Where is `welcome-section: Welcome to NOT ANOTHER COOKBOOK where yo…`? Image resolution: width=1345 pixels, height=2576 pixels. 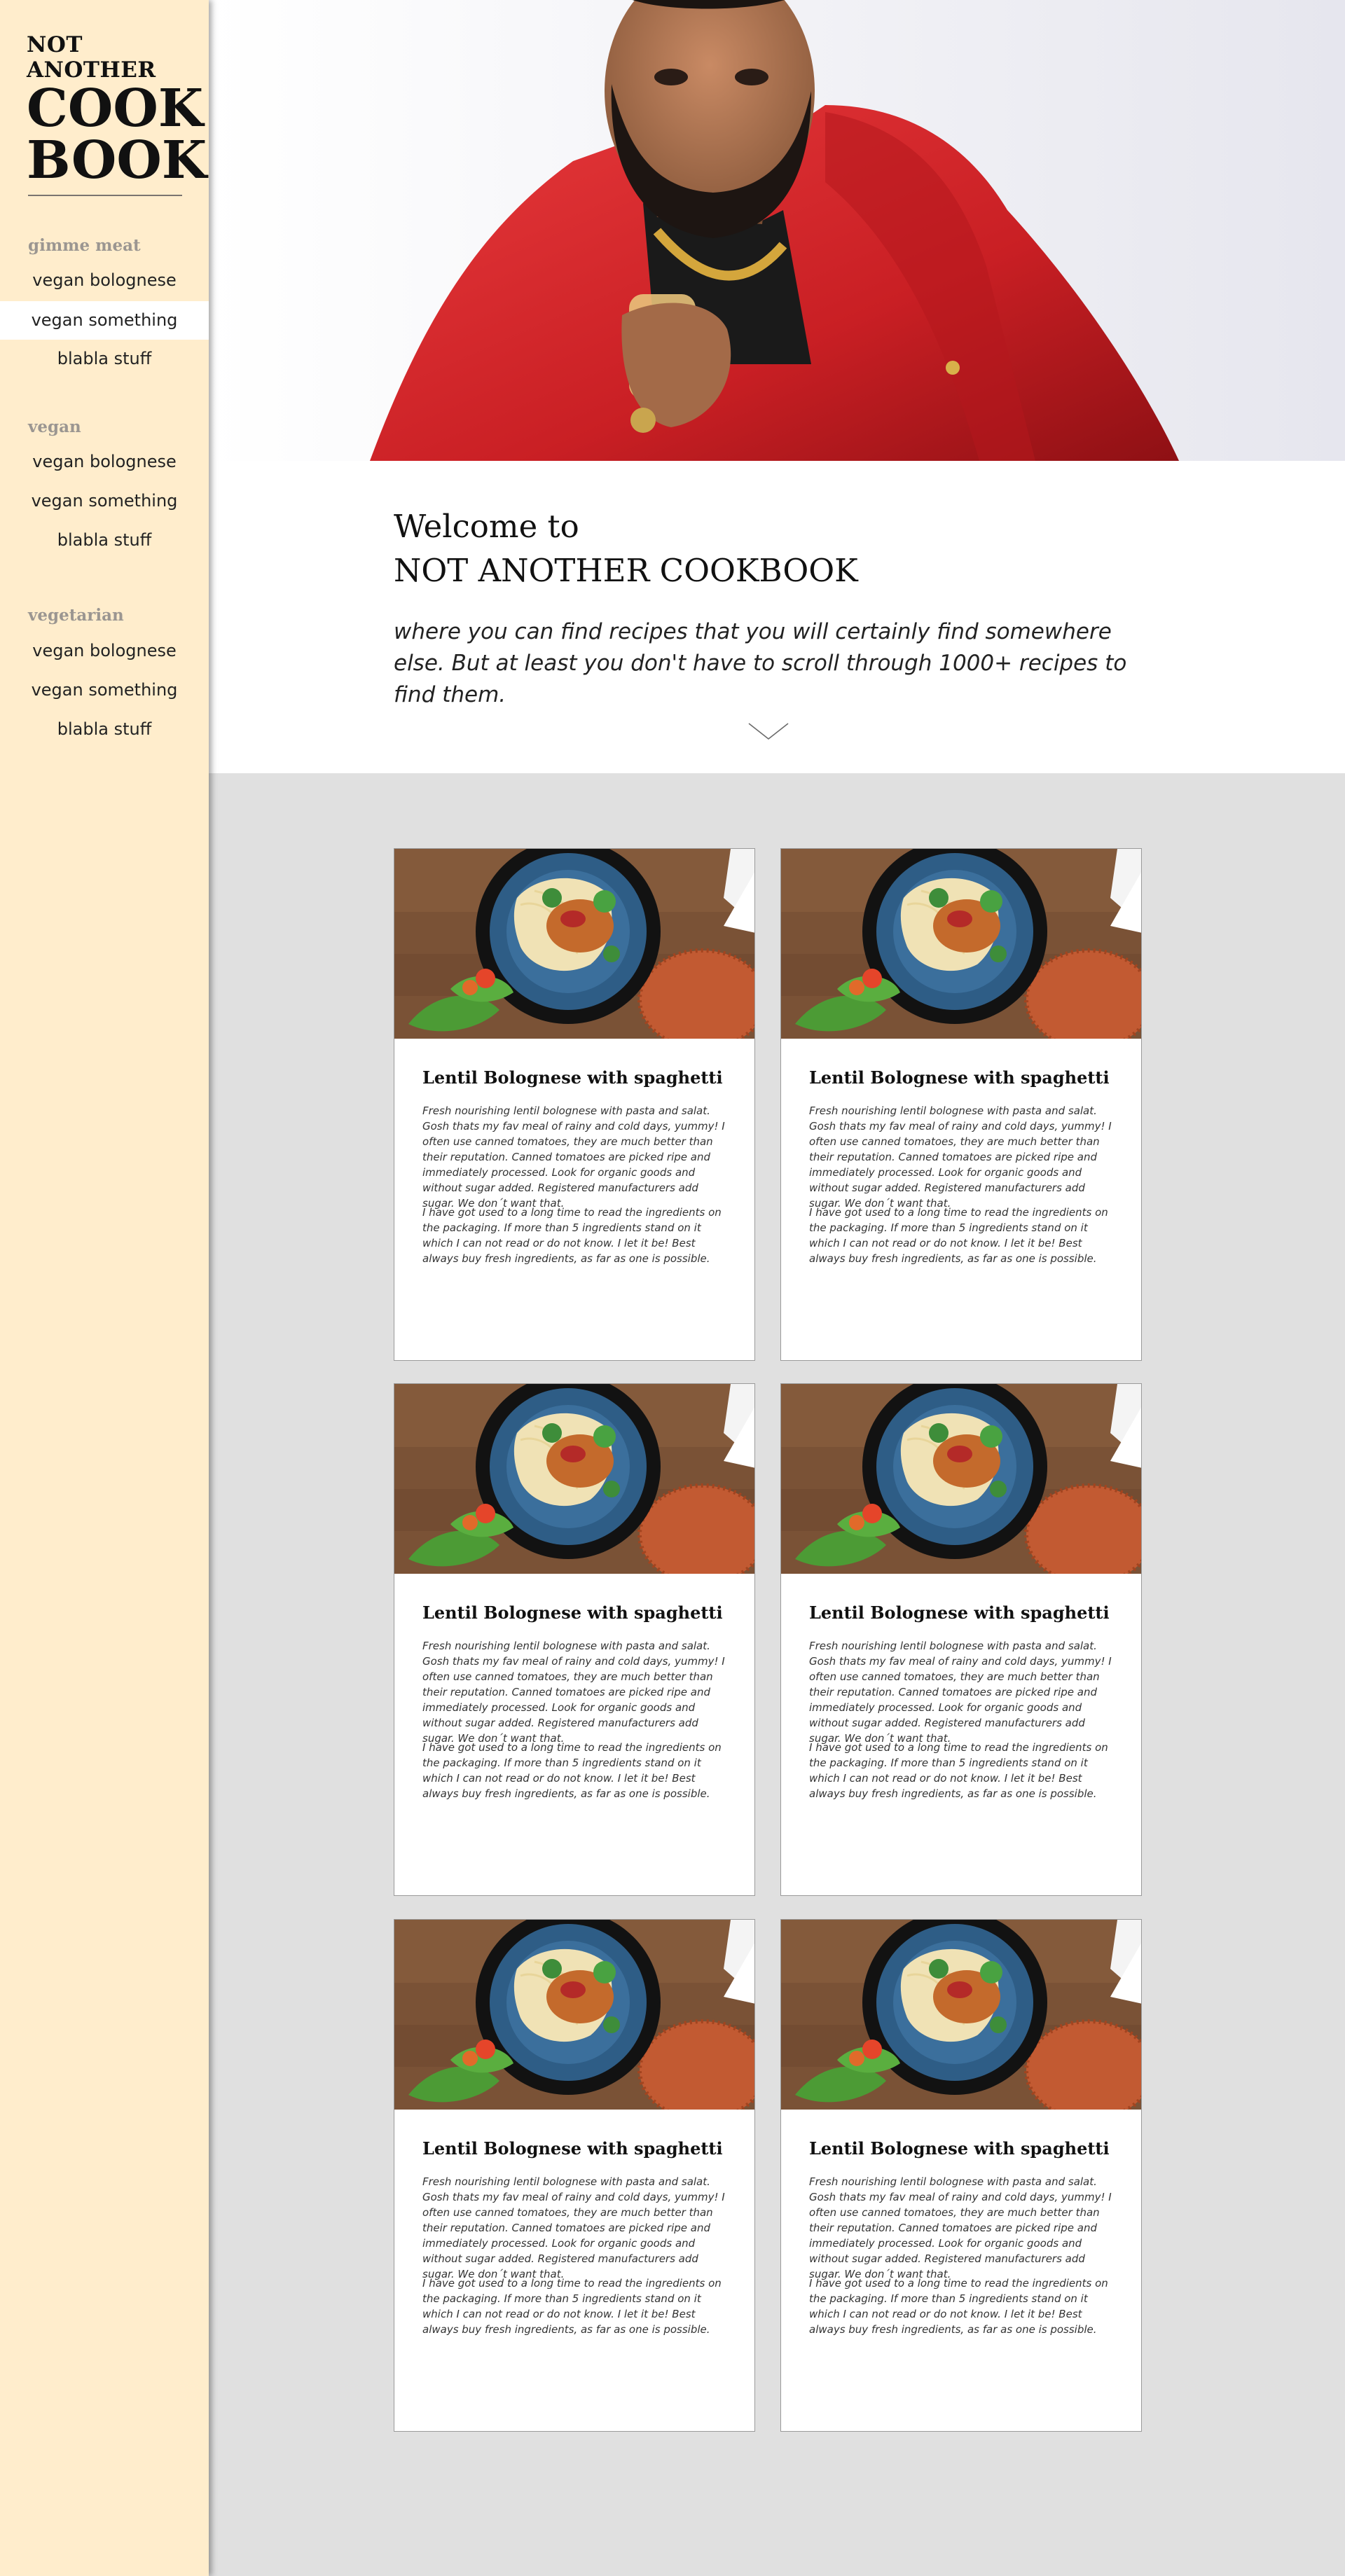 welcome-section: Welcome to NOT ANOTHER COOKBOOK where yo… is located at coordinates (777, 617).